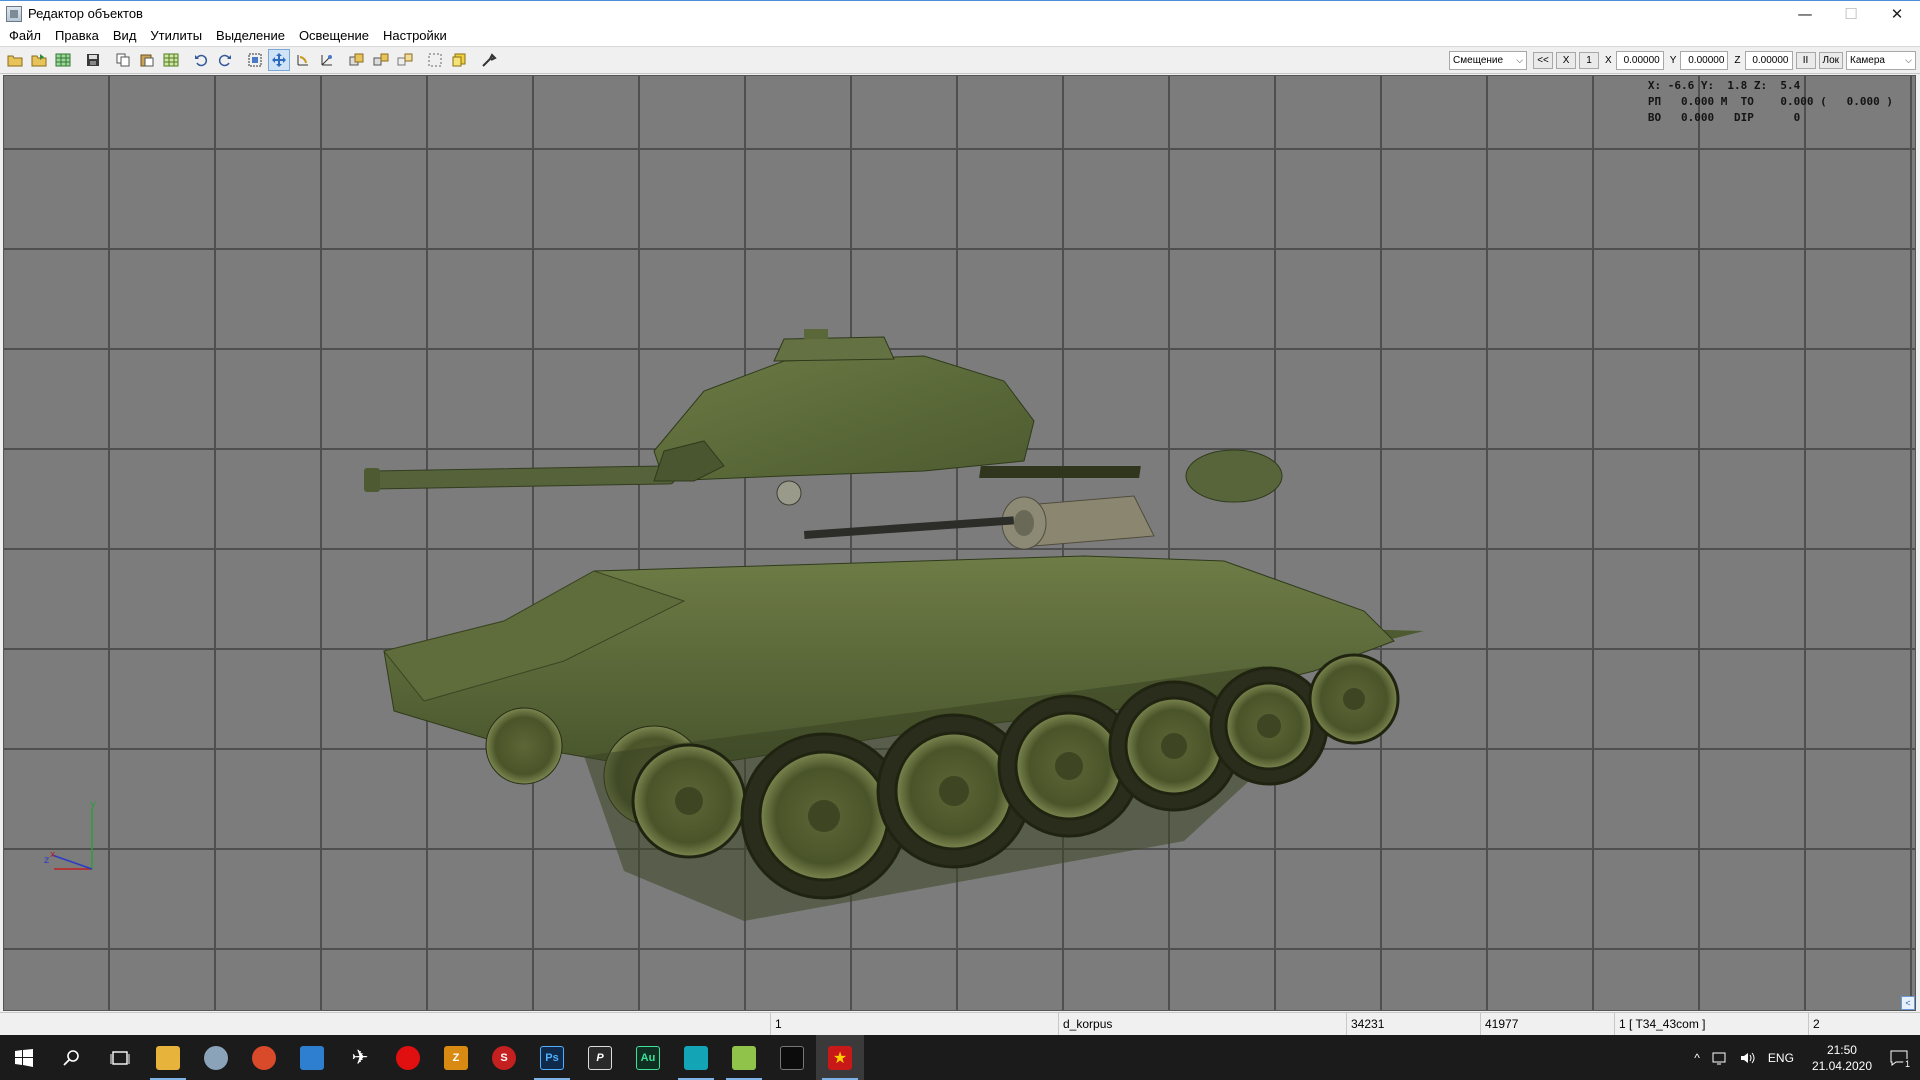  Describe the element at coordinates (1901, 1059) in the screenshot. I see `notification-icon: 1` at that location.